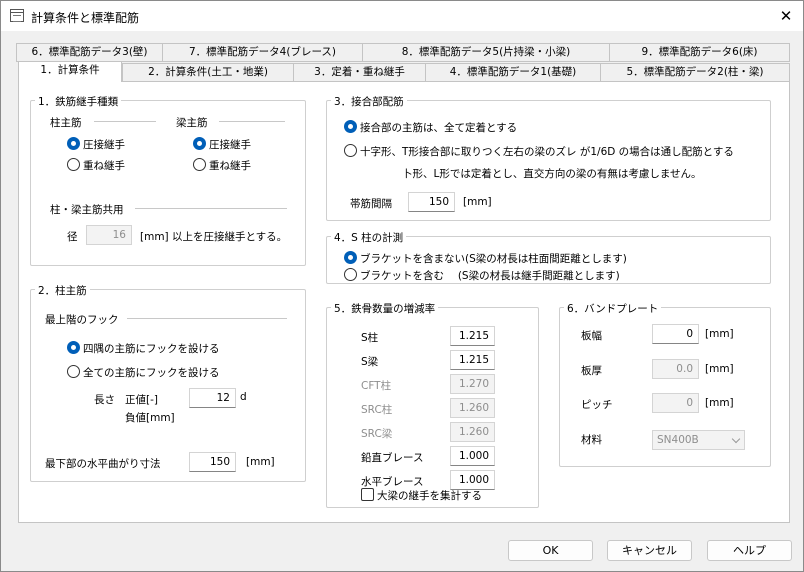 The width and height of the screenshot is (804, 572). I want to click on exclude-bracket-label: ブラケットを含まない(S梁の材長は柱面間距離とします), so click(493, 258).